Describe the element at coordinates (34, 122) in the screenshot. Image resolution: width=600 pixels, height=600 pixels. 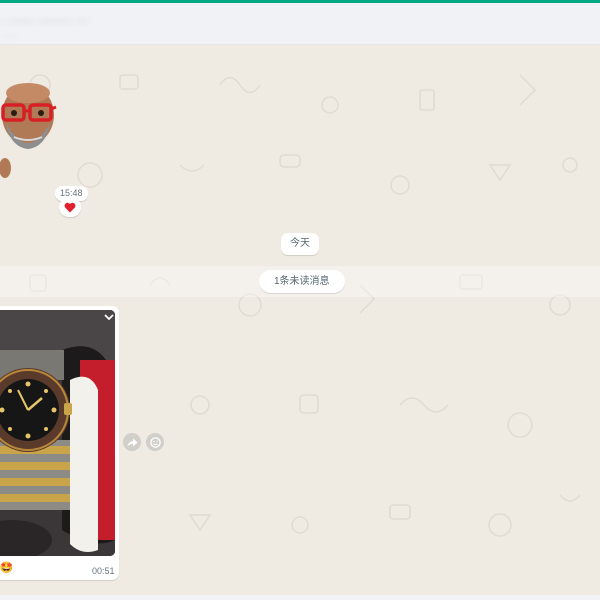
I see `memoji-sticker` at that location.